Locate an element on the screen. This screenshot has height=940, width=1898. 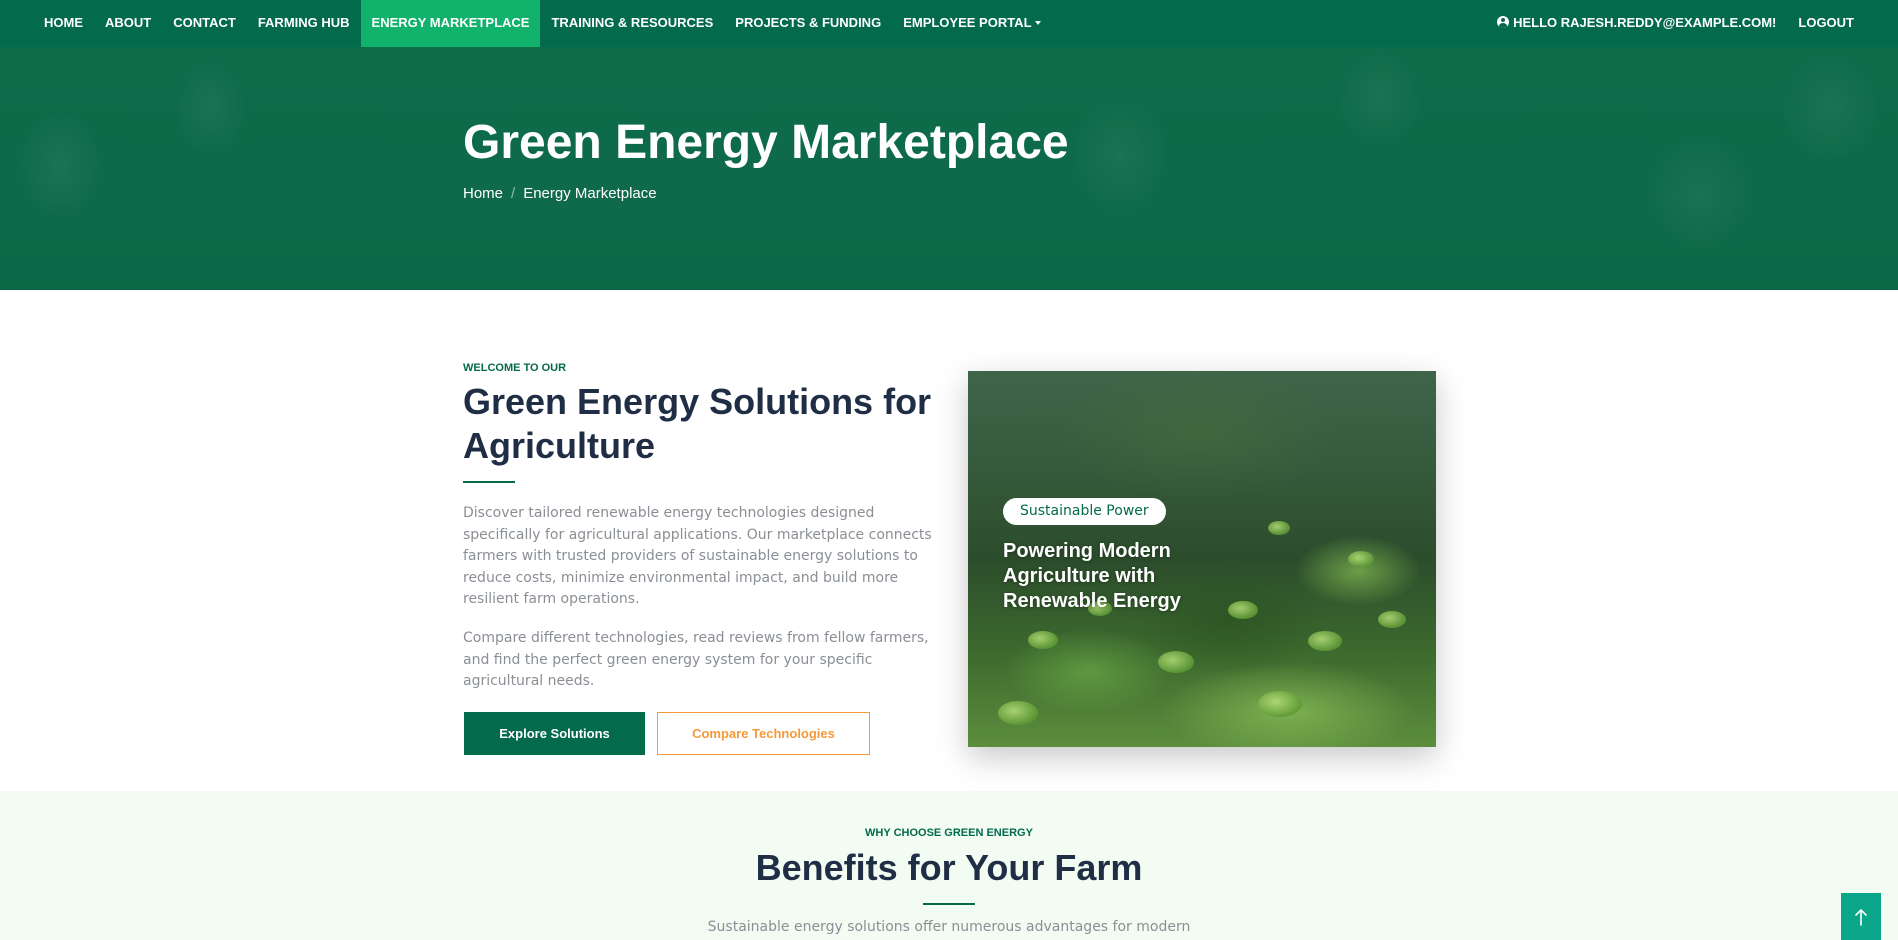
arrow-up-icon is located at coordinates (1861, 917).